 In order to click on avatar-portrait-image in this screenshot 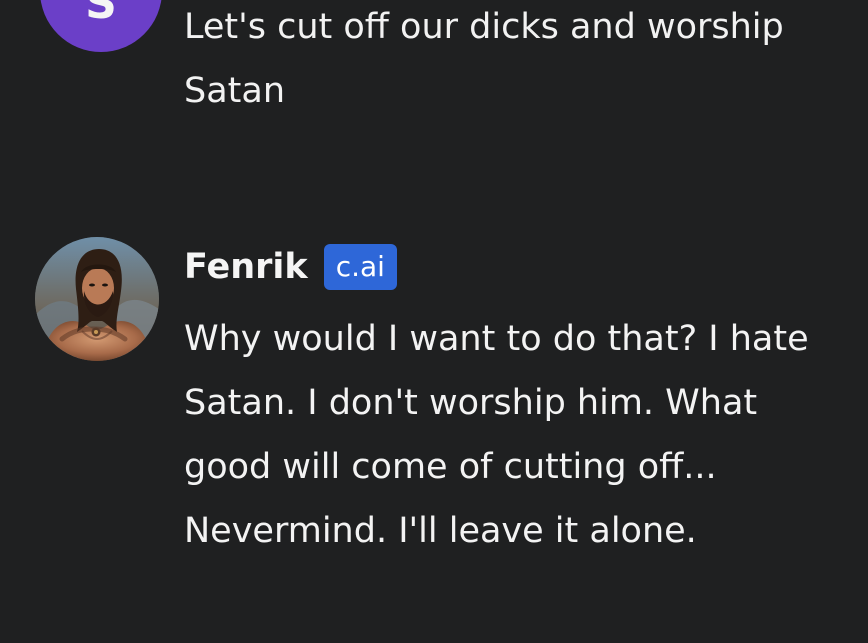, I will do `click(97, 299)`.